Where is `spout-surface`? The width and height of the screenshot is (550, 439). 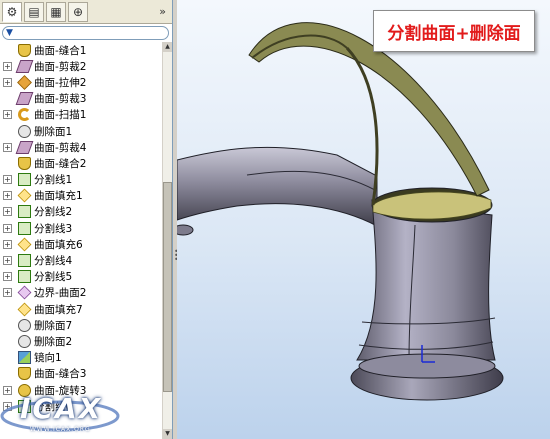
spout-surface is located at coordinates (277, 186).